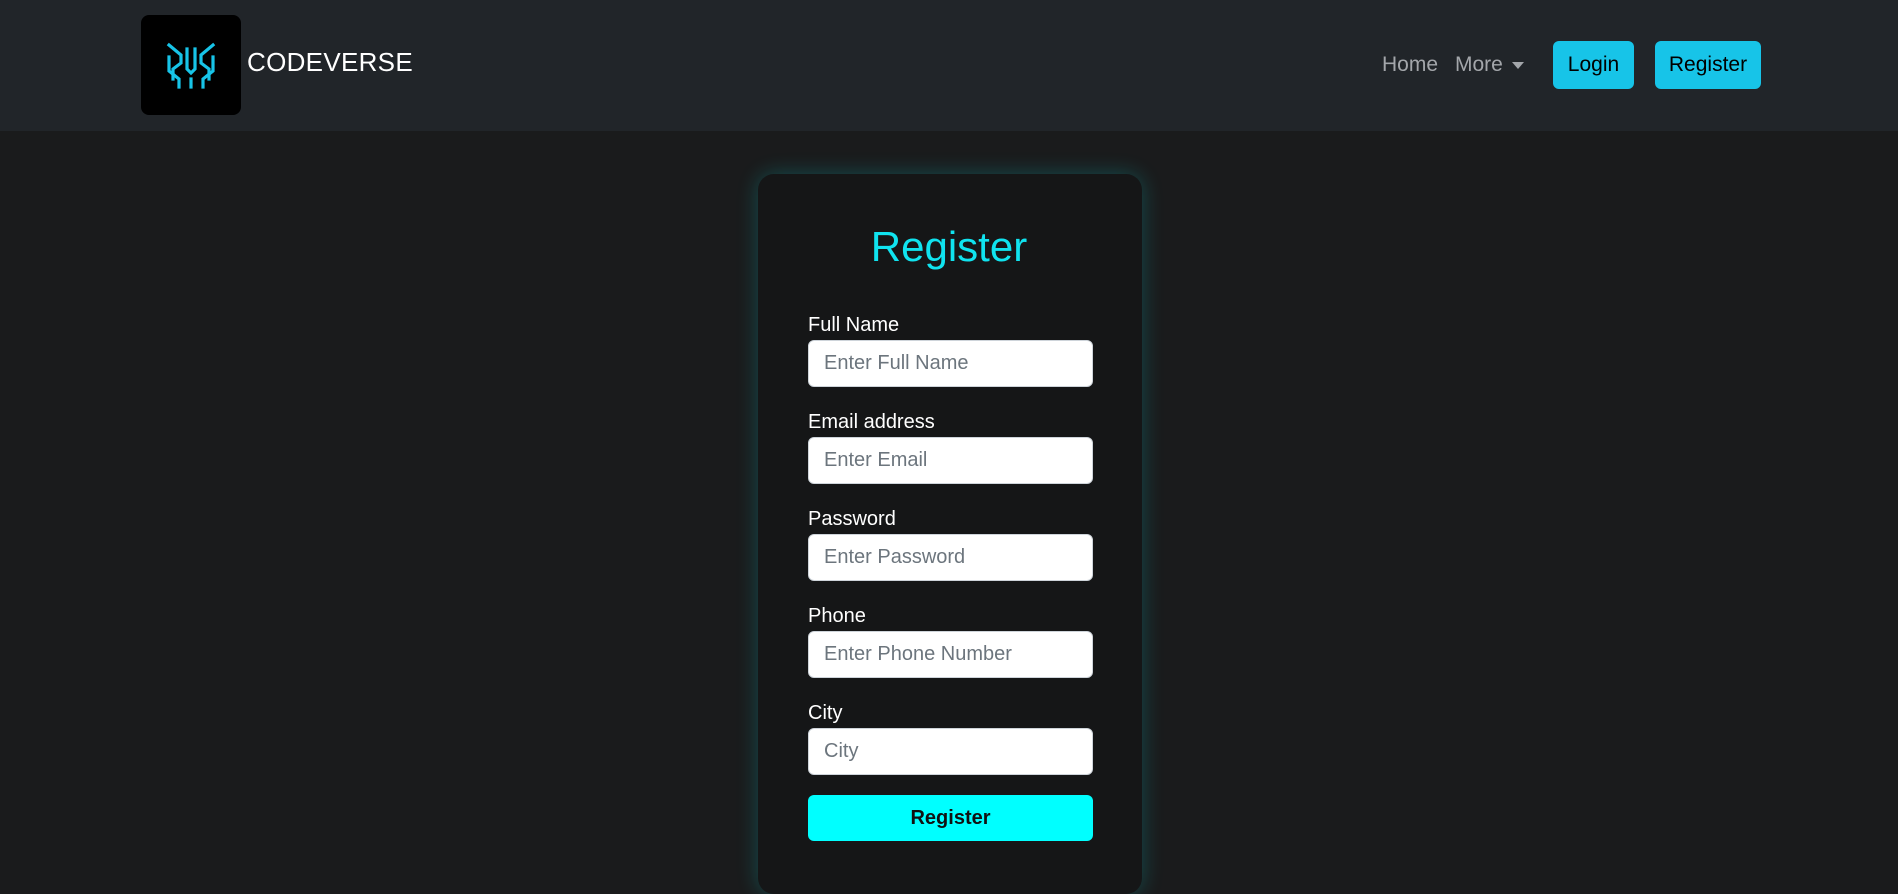 Image resolution: width=1898 pixels, height=894 pixels. What do you see at coordinates (950, 363) in the screenshot?
I see `full-name-input` at bounding box center [950, 363].